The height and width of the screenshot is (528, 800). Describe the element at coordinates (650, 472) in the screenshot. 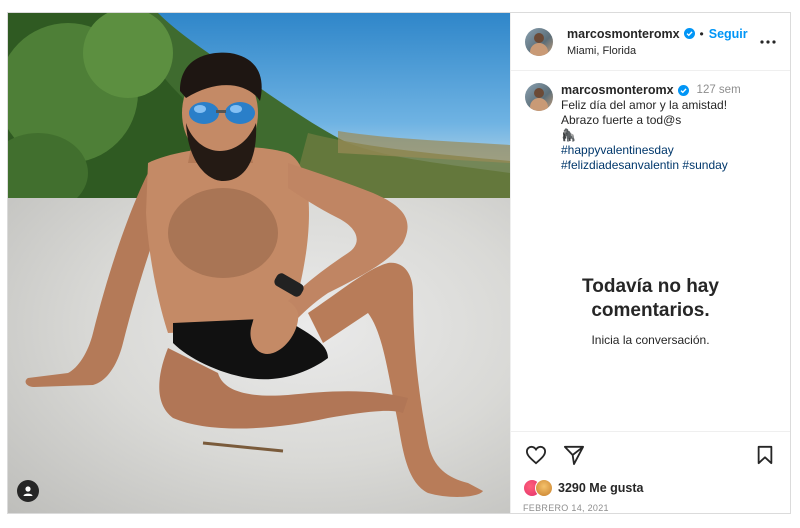

I see `post-actions: 3290 Me gusta FEBRERO 14, 2021` at that location.